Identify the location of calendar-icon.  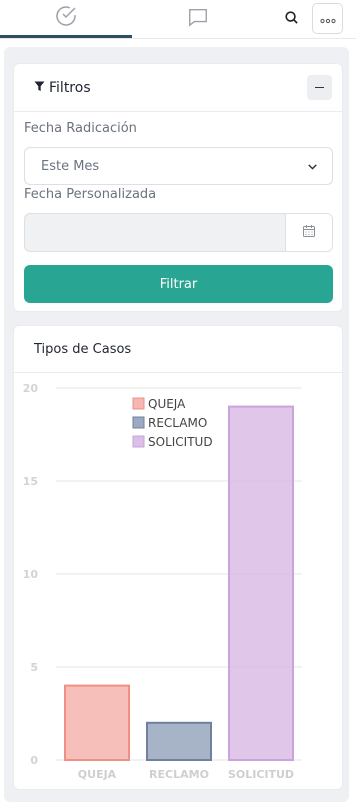
(309, 232).